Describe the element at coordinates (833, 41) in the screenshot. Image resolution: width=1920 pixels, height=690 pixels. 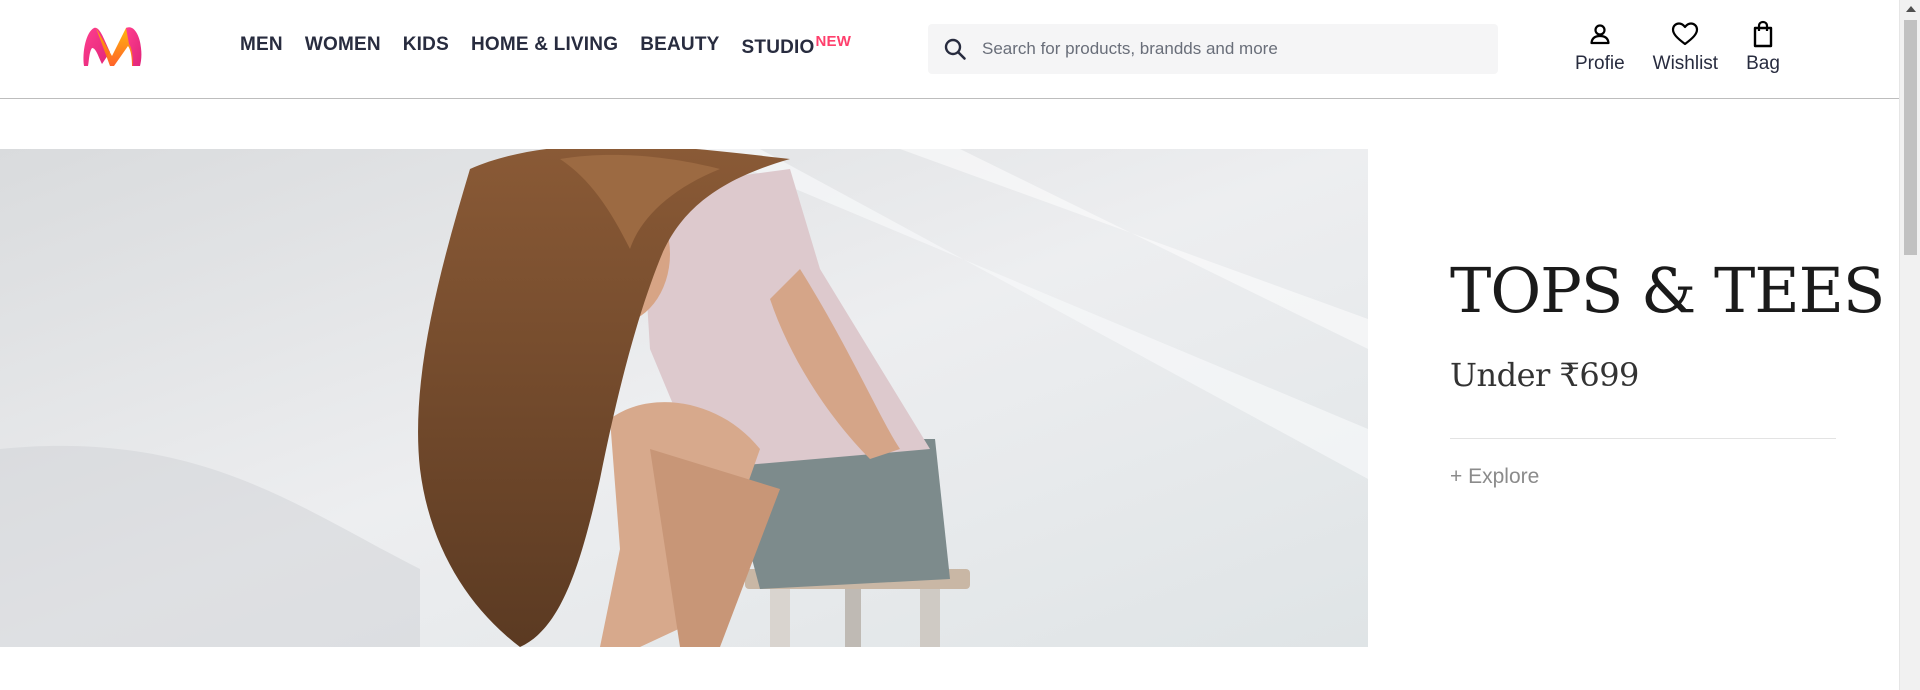
I see `new-badge: NEW` at that location.